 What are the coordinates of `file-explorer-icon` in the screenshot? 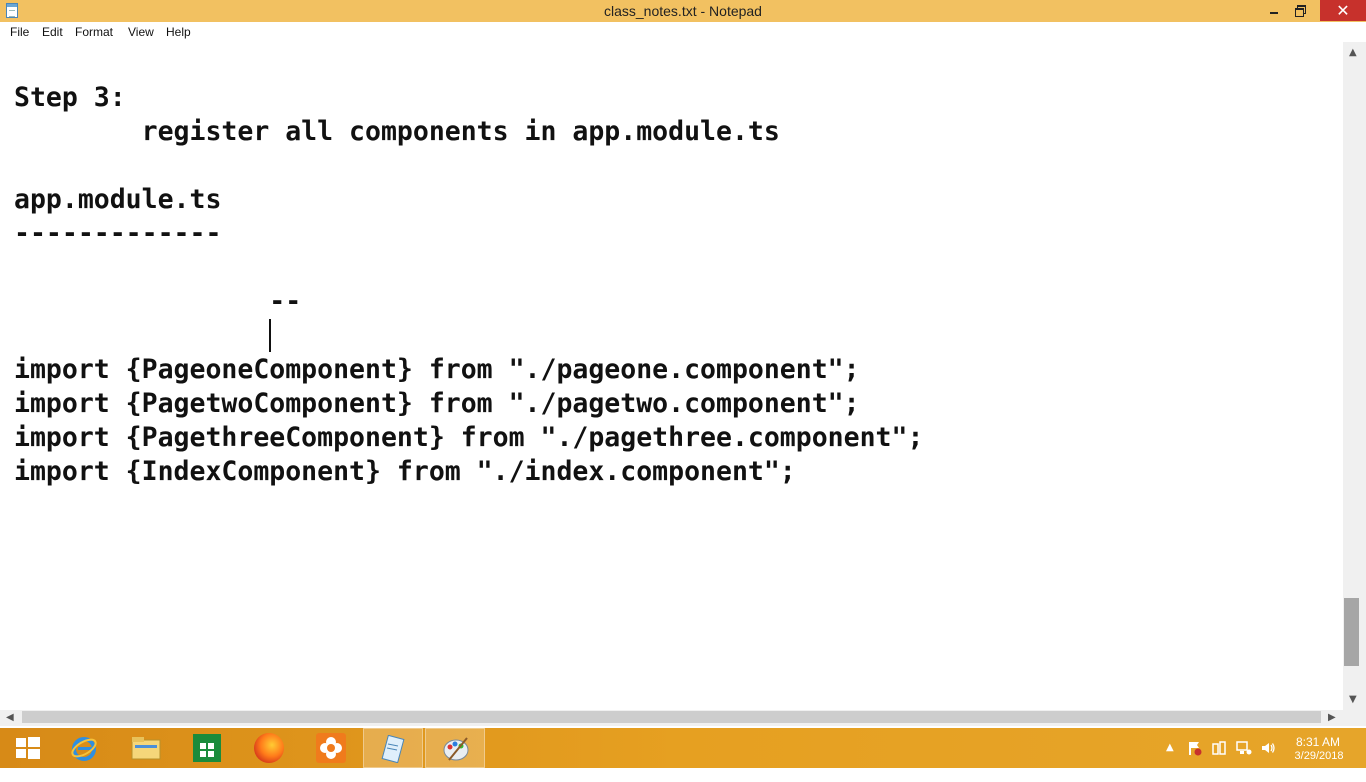 It's located at (146, 748).